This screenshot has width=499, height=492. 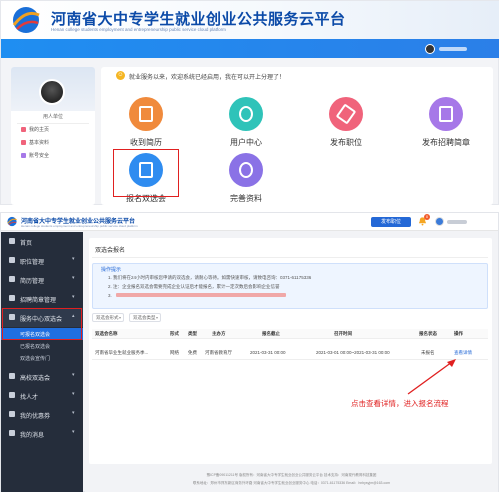 I want to click on tip-line: 3., so click(x=110, y=295).